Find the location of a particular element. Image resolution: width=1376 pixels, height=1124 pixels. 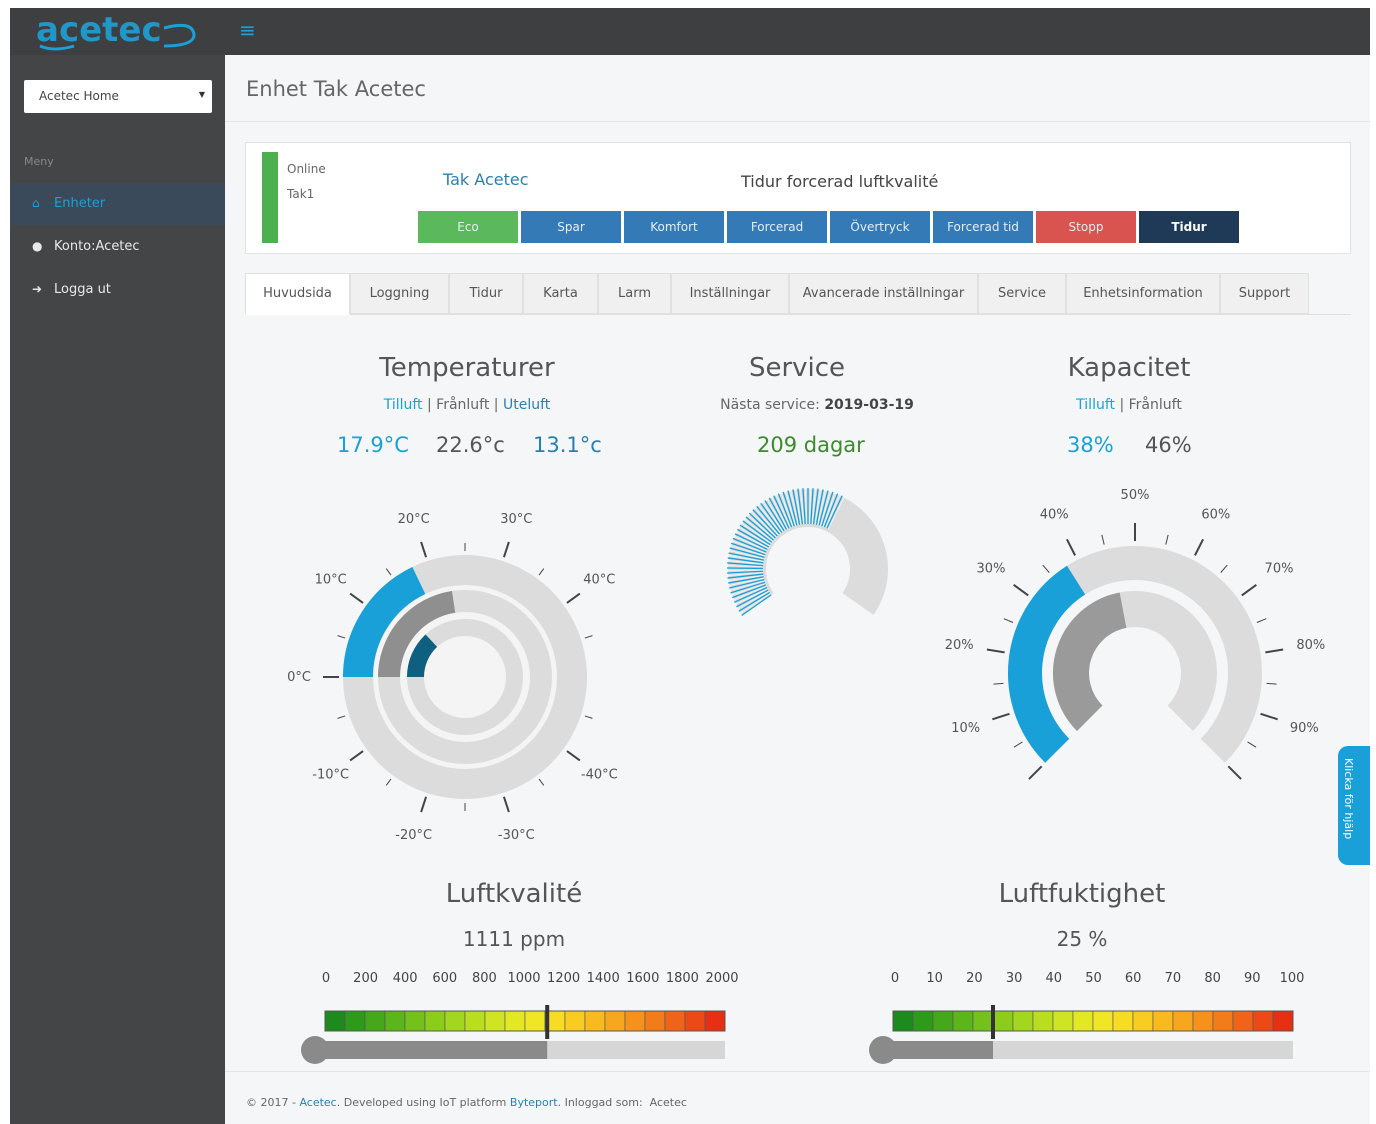

temp-tick-label: 10°C is located at coordinates (331, 579).